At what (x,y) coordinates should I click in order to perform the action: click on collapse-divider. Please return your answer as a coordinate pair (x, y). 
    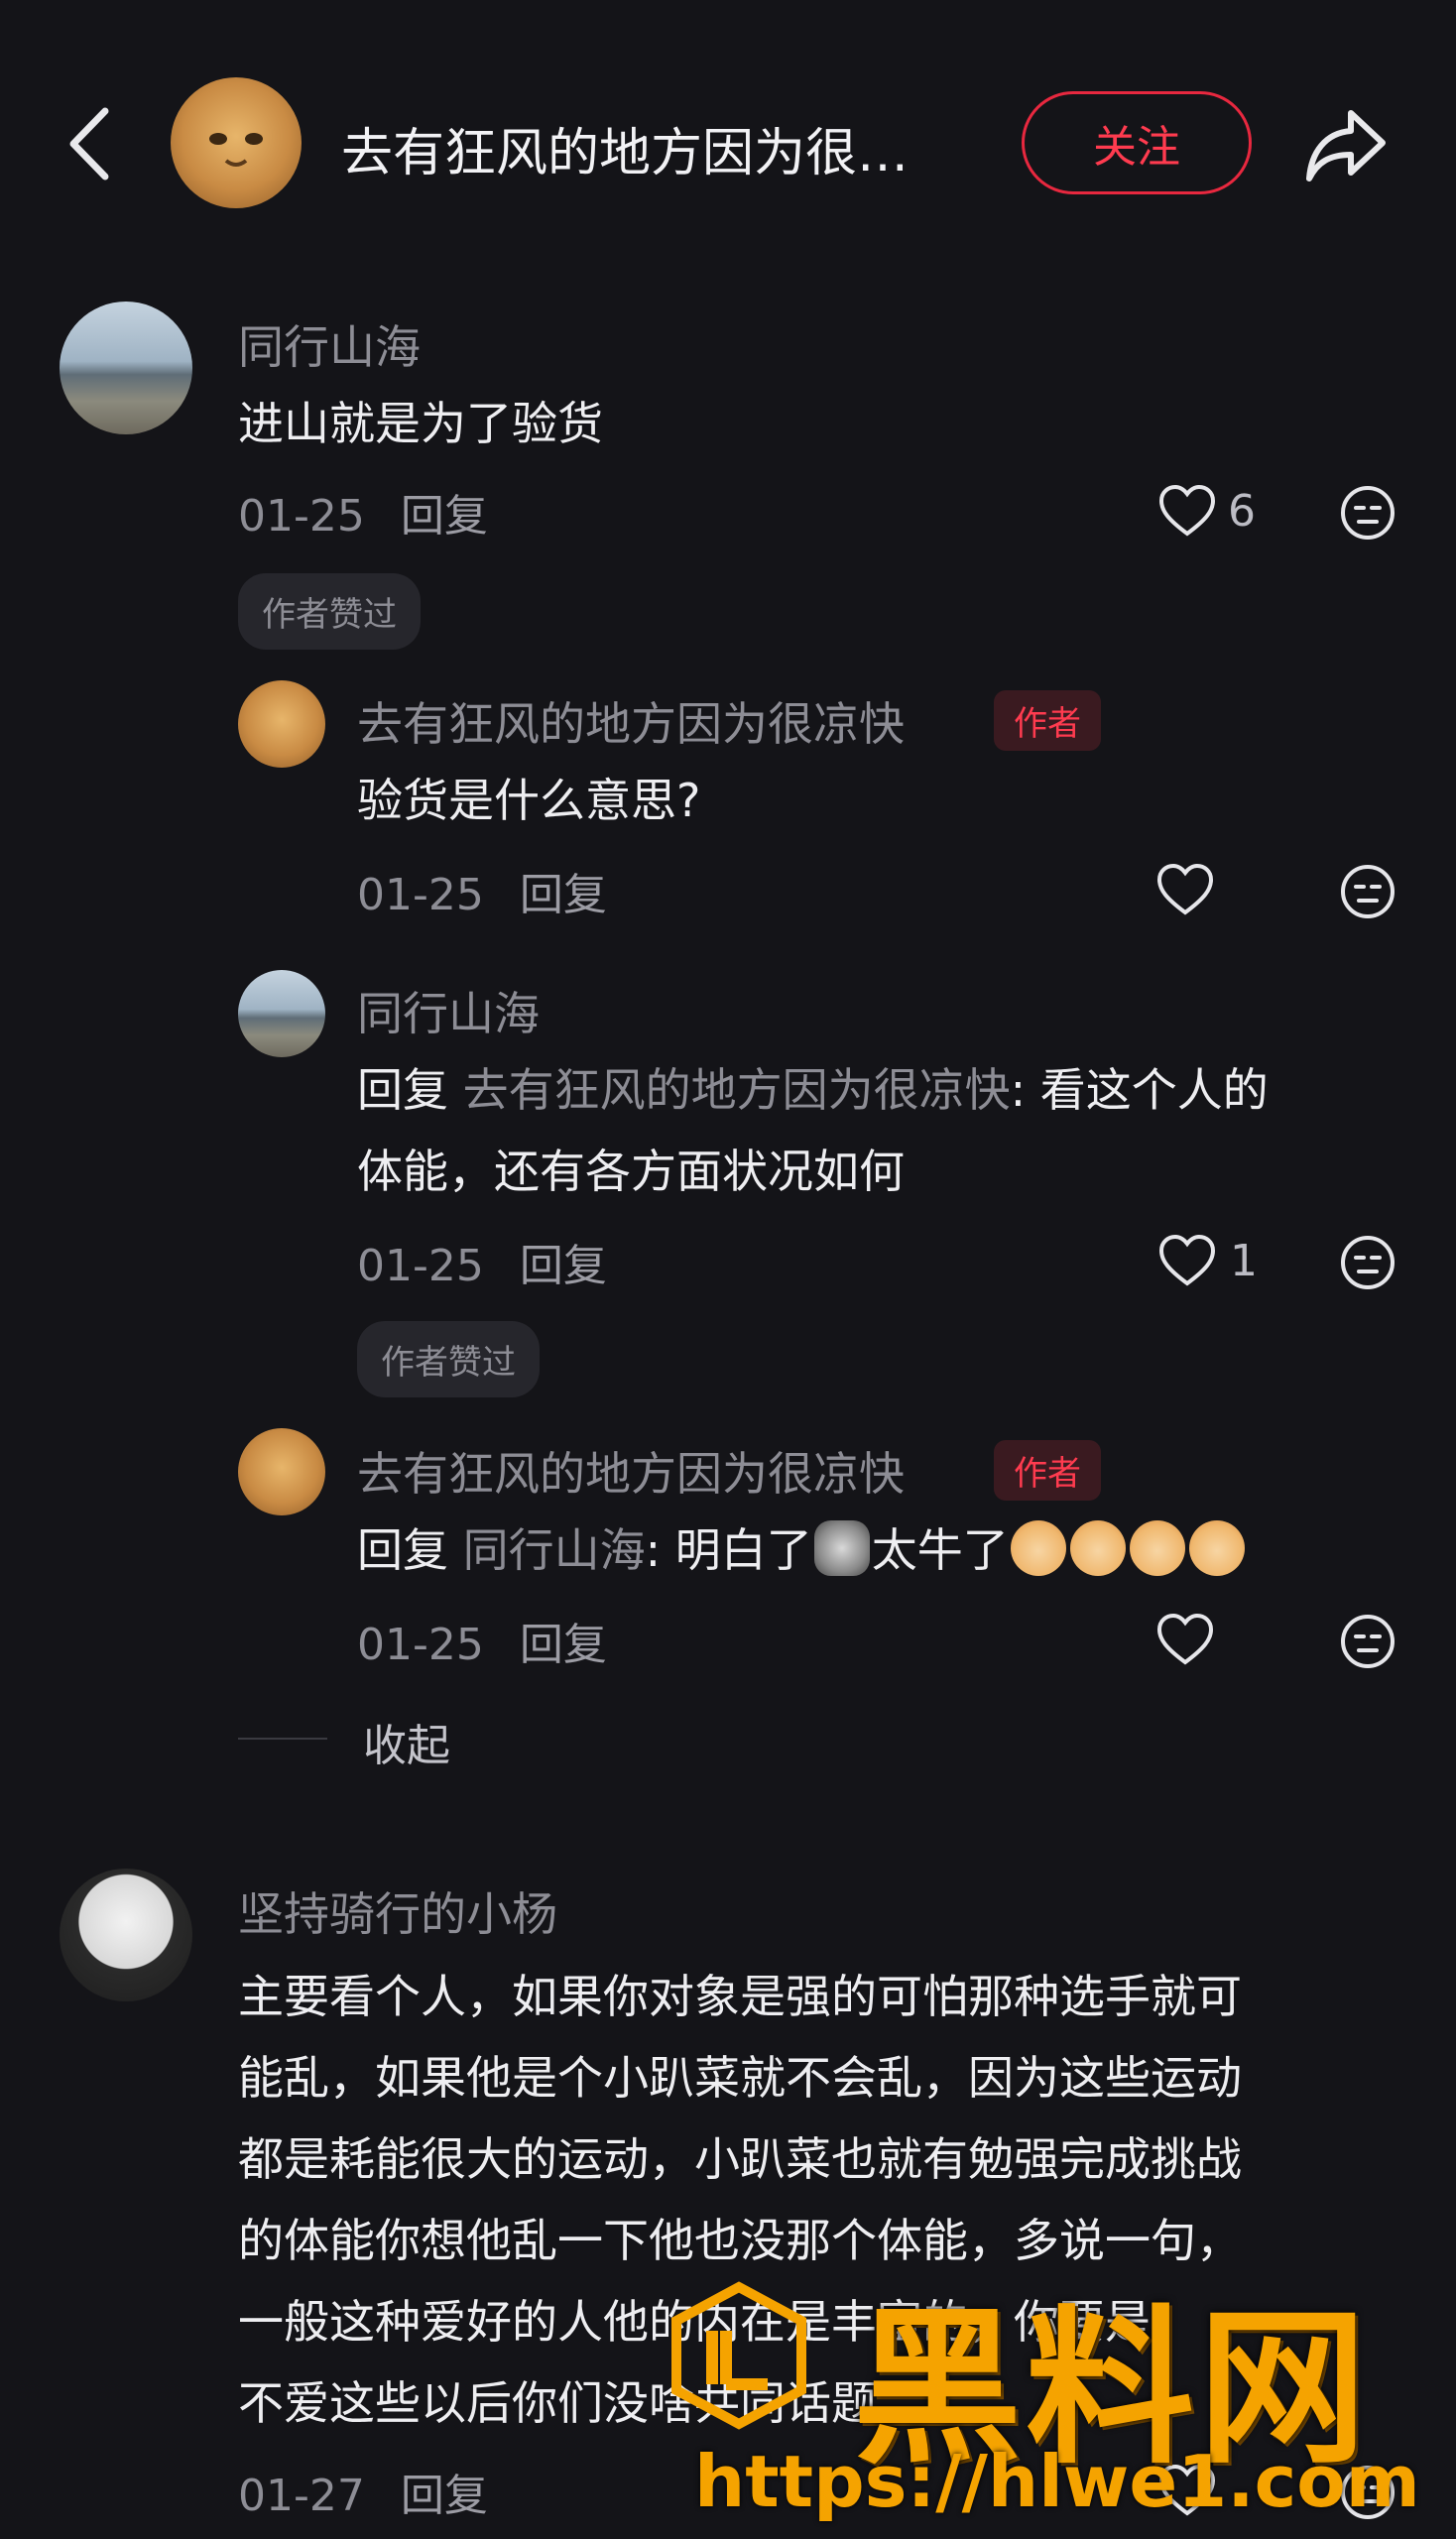
    Looking at the image, I should click on (282, 1739).